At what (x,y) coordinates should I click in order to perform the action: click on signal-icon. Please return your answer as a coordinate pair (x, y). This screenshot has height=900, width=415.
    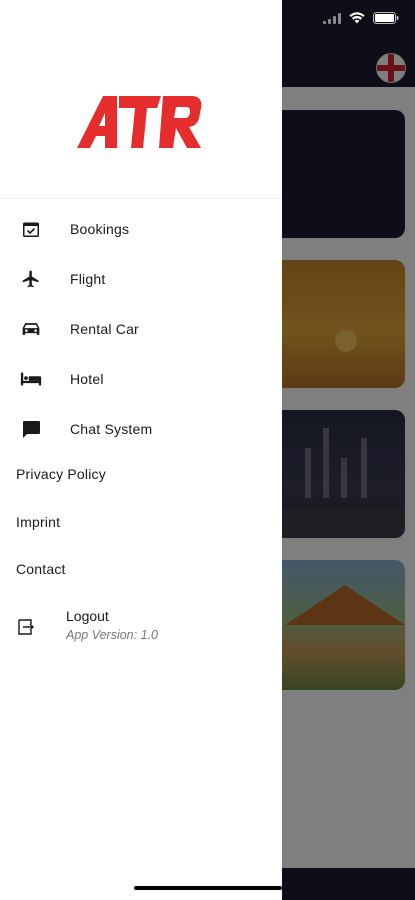
    Looking at the image, I should click on (332, 18).